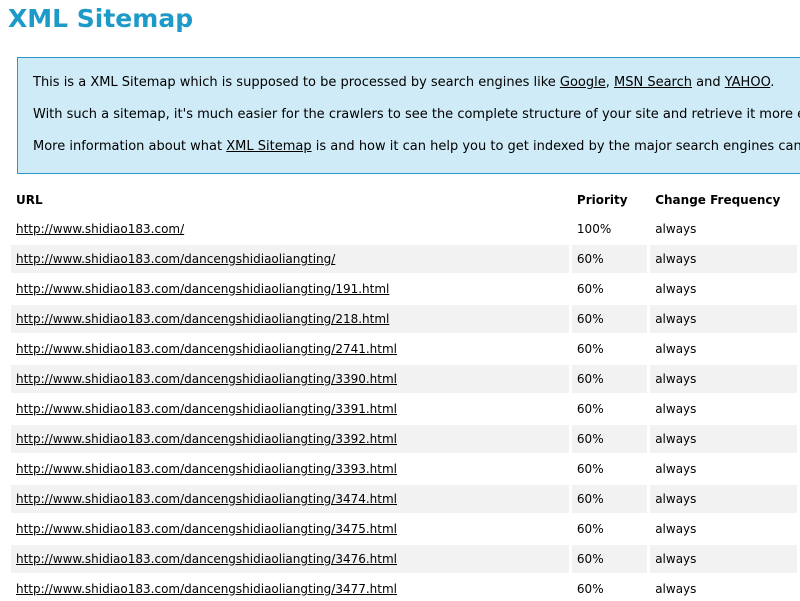 The image size is (800, 601). Describe the element at coordinates (772, 82) in the screenshot. I see `intro-line-1-end: .` at that location.